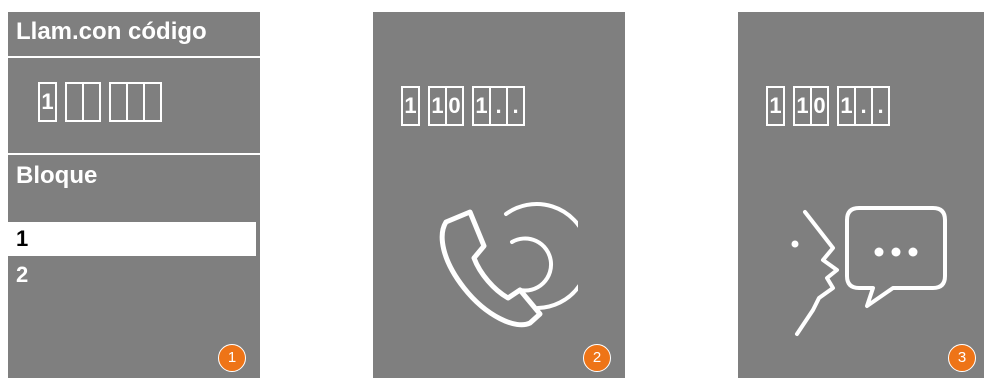 Image resolution: width=984 pixels, height=378 pixels. What do you see at coordinates (232, 358) in the screenshot?
I see `step-badge: 1` at bounding box center [232, 358].